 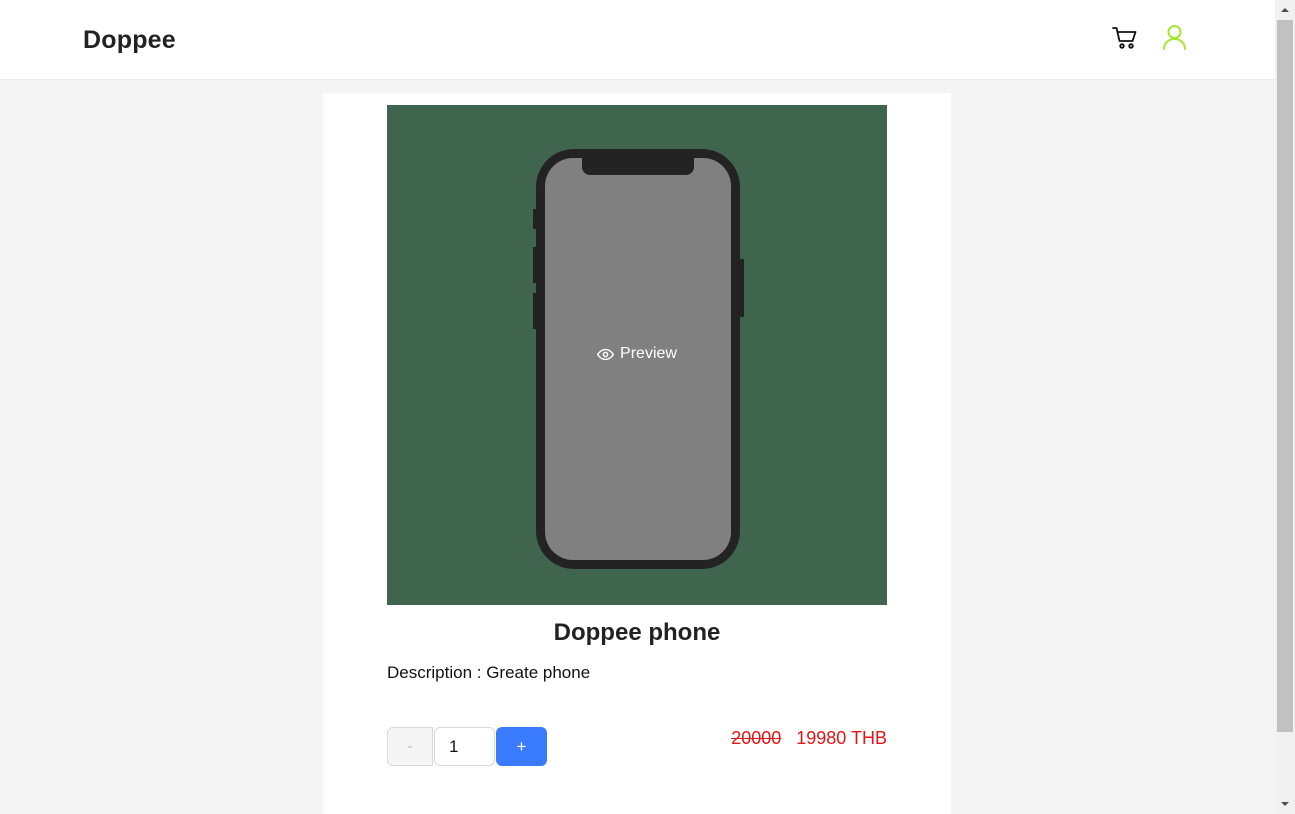 I want to click on brand-logo: Doppee, so click(x=129, y=40).